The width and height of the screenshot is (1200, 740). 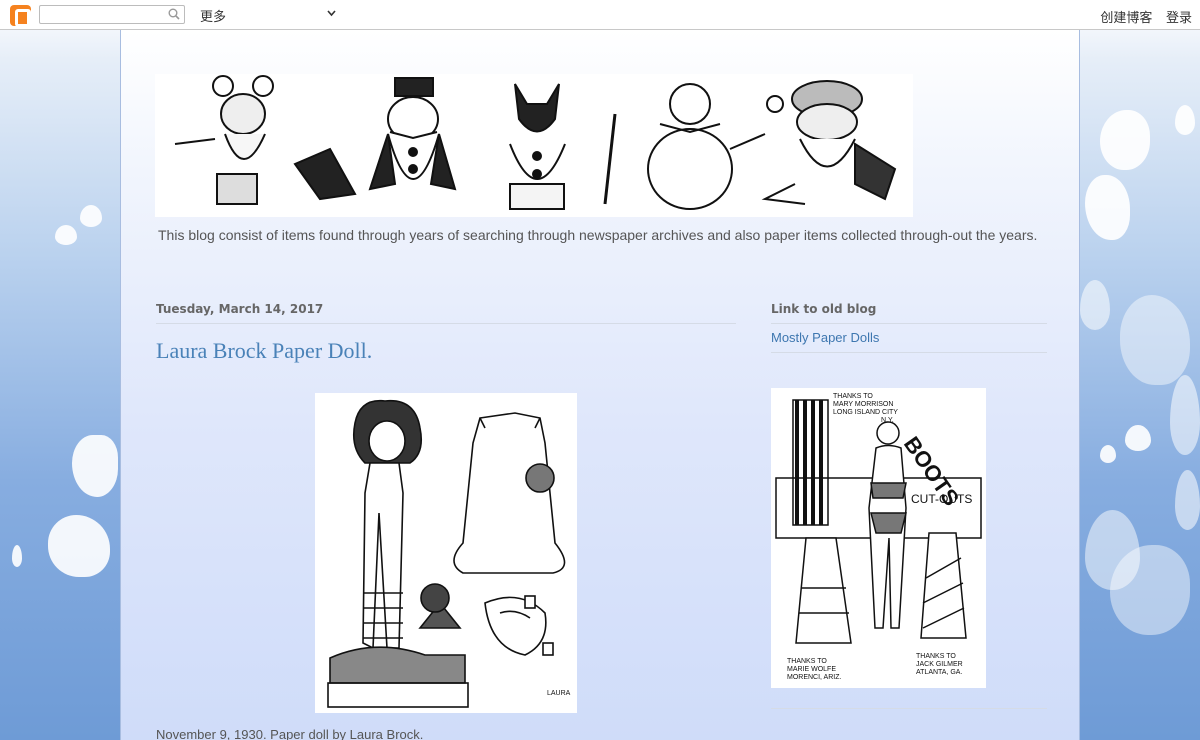 What do you see at coordinates (174, 14) in the screenshot?
I see `search-icon` at bounding box center [174, 14].